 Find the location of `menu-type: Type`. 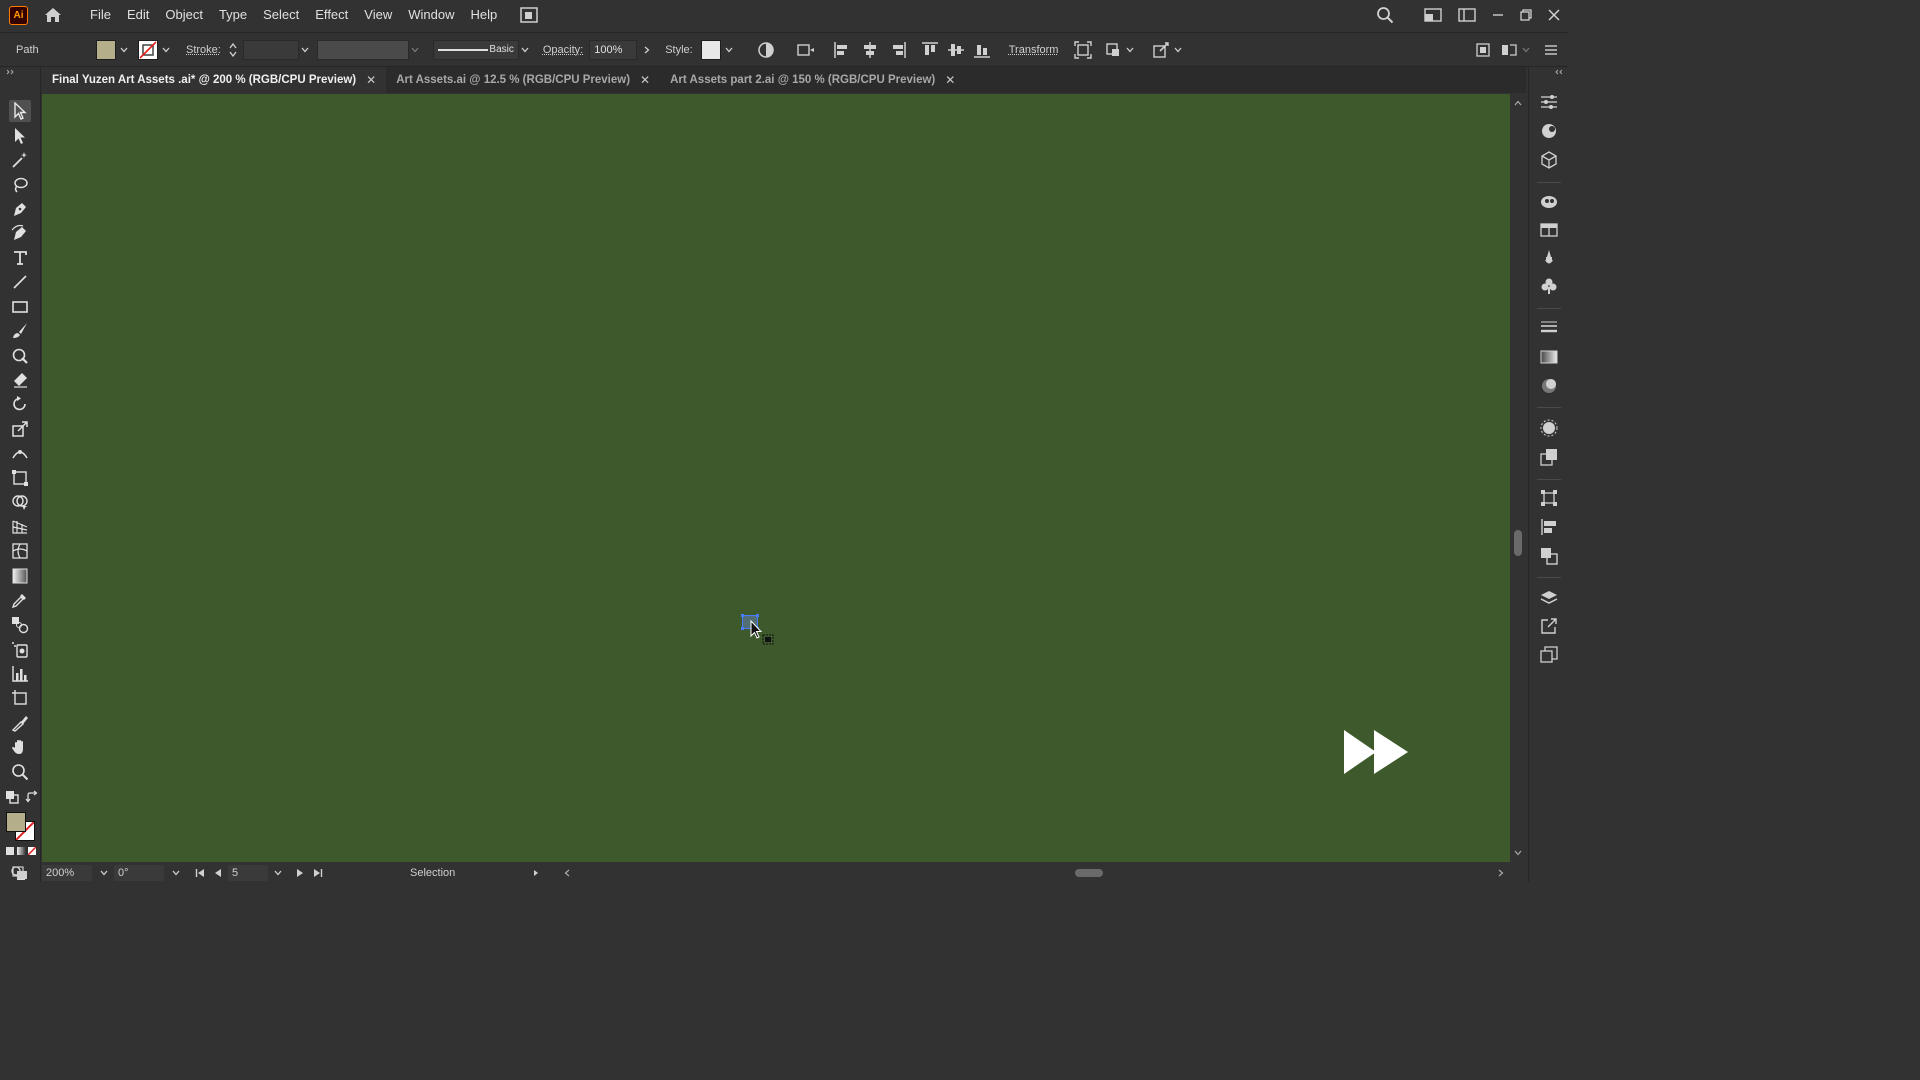

menu-type: Type is located at coordinates (233, 15).